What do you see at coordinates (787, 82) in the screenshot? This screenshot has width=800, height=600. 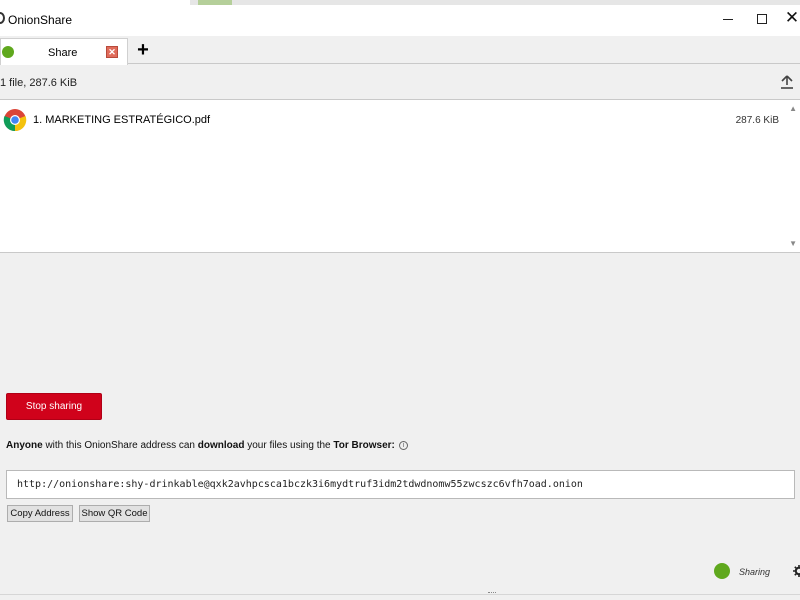 I see `upload-icon` at bounding box center [787, 82].